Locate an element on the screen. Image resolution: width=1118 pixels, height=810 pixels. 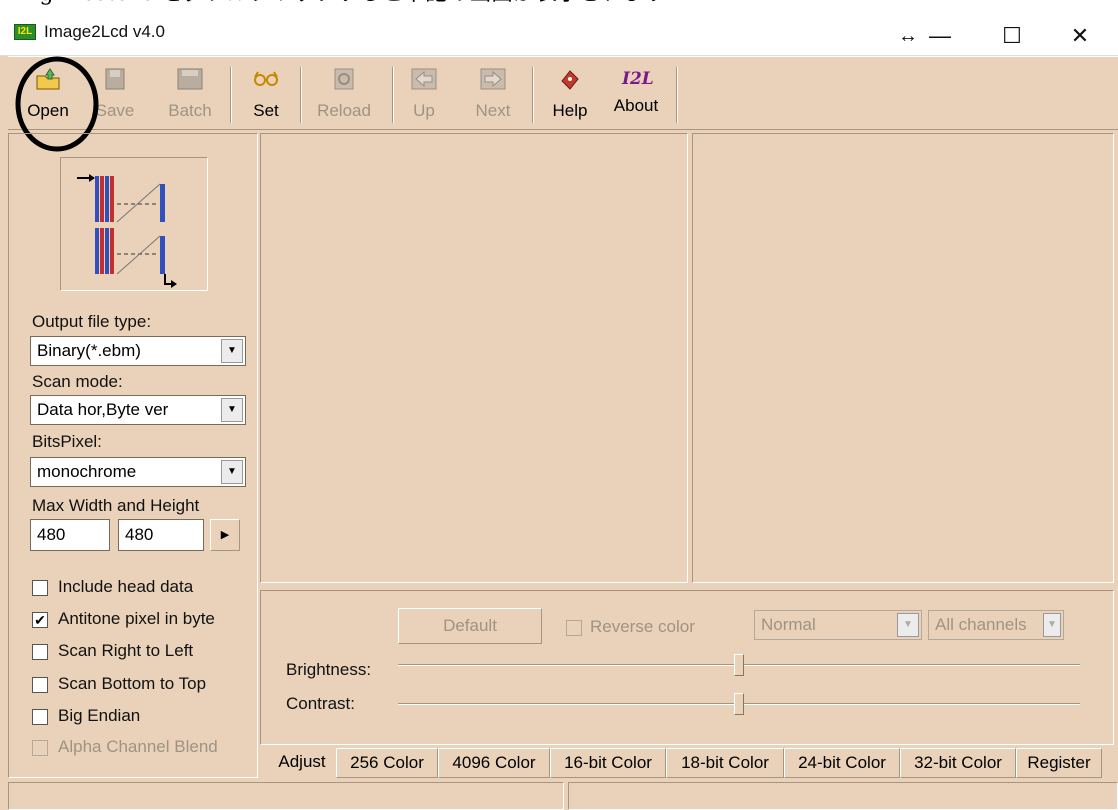
antitone-checkbox: ✔ is located at coordinates (40, 620).